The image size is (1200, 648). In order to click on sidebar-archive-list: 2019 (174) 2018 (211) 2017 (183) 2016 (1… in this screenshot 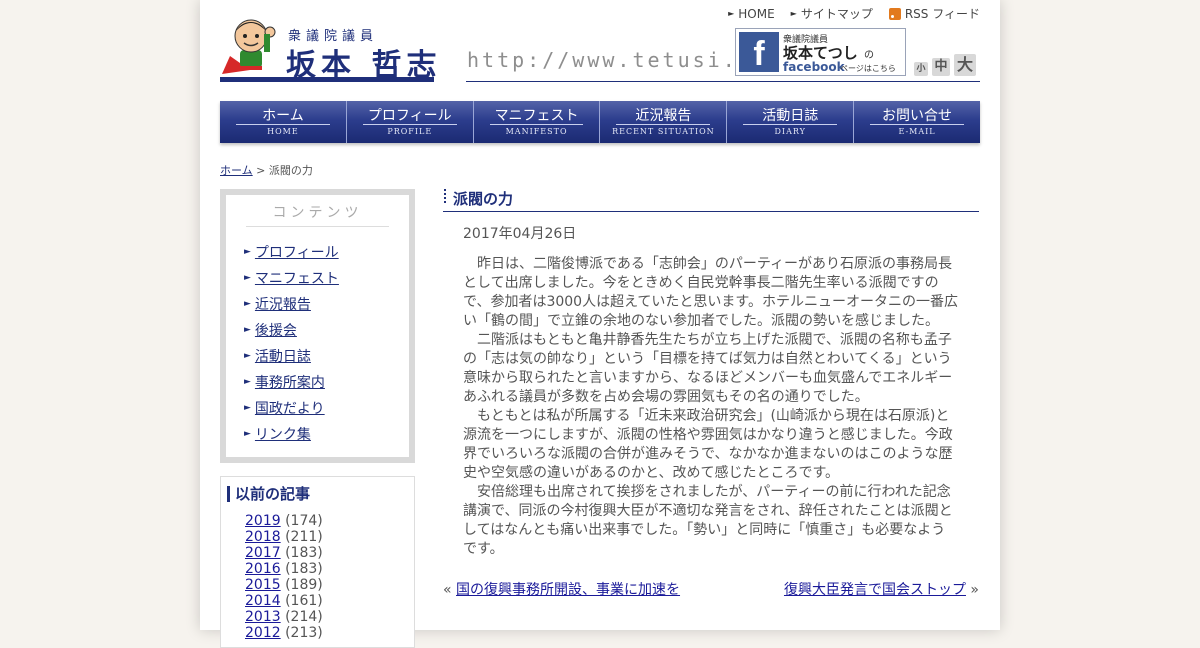, I will do `click(284, 577)`.